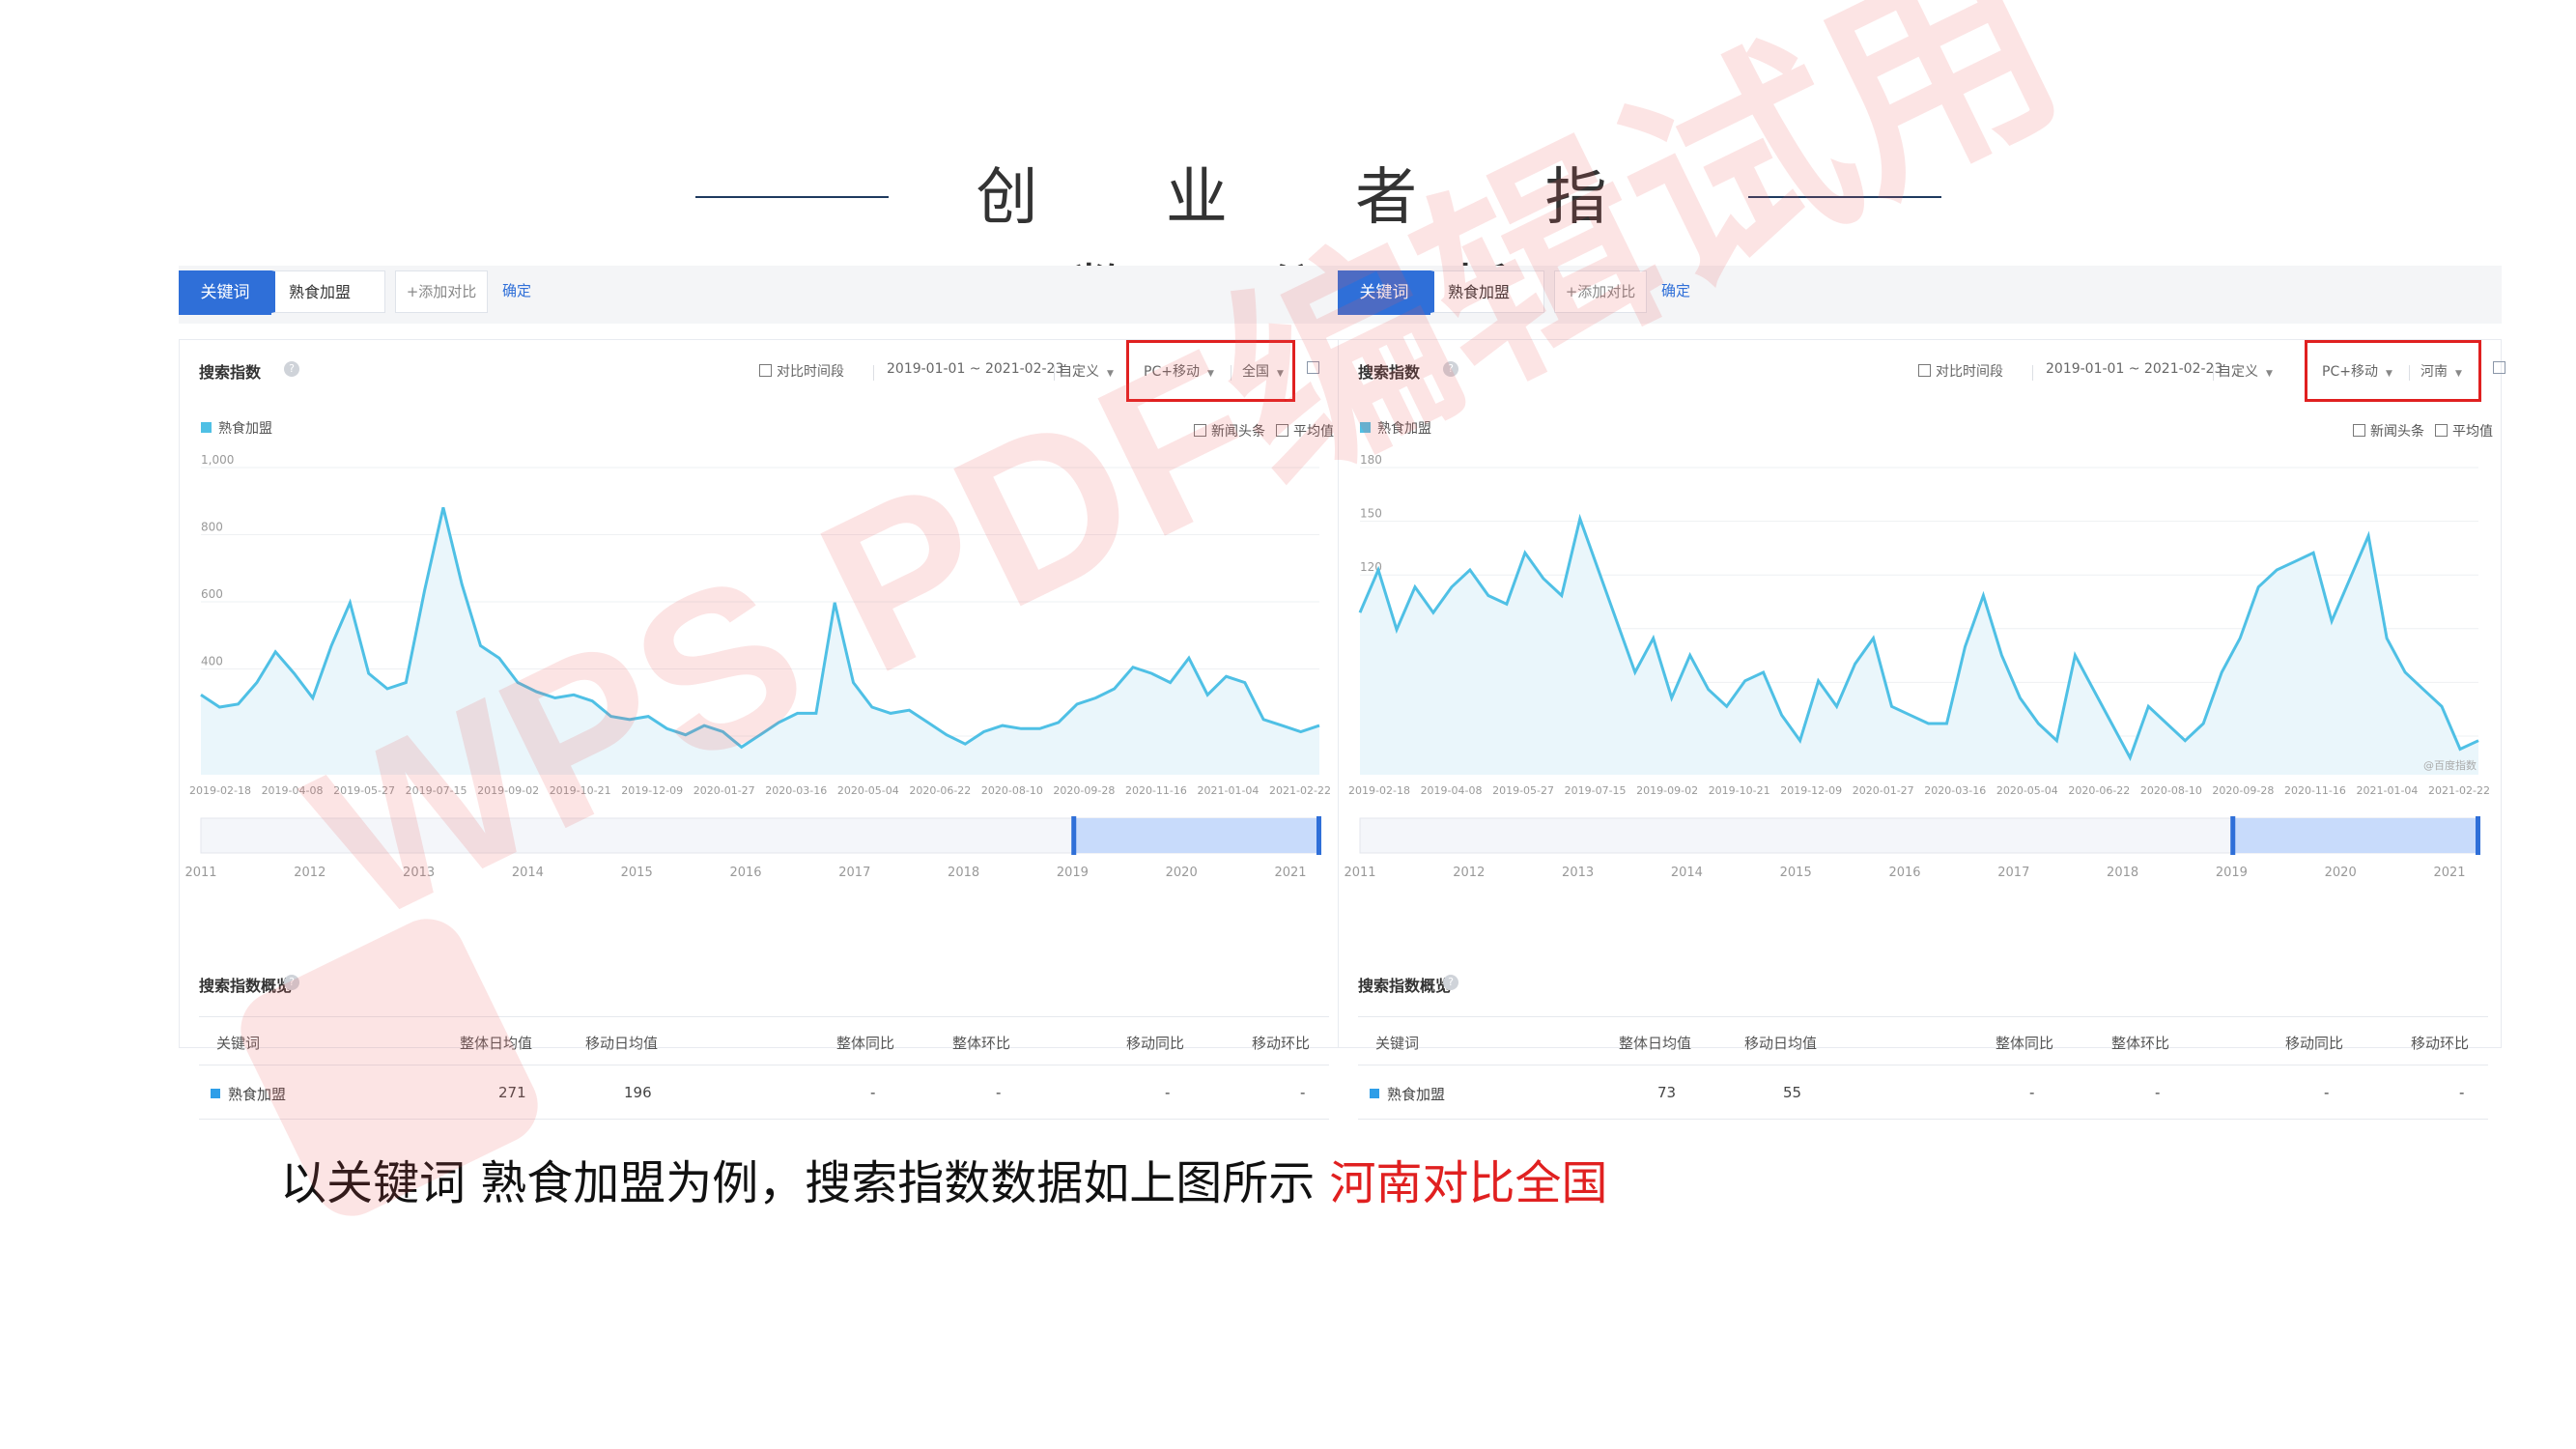 This screenshot has height=1449, width=2576. What do you see at coordinates (2440, 1043) in the screenshot?
I see `table-header: 移动环比` at bounding box center [2440, 1043].